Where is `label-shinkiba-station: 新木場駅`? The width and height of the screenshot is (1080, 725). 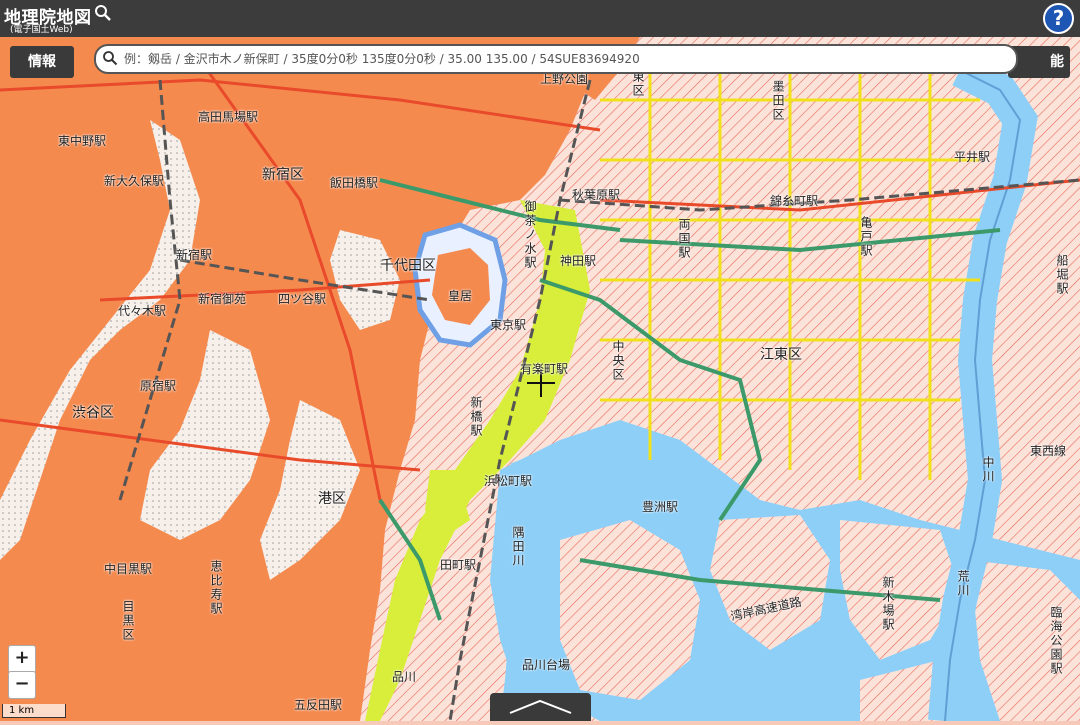
label-shinkiba-station: 新木場駅 is located at coordinates (888, 604).